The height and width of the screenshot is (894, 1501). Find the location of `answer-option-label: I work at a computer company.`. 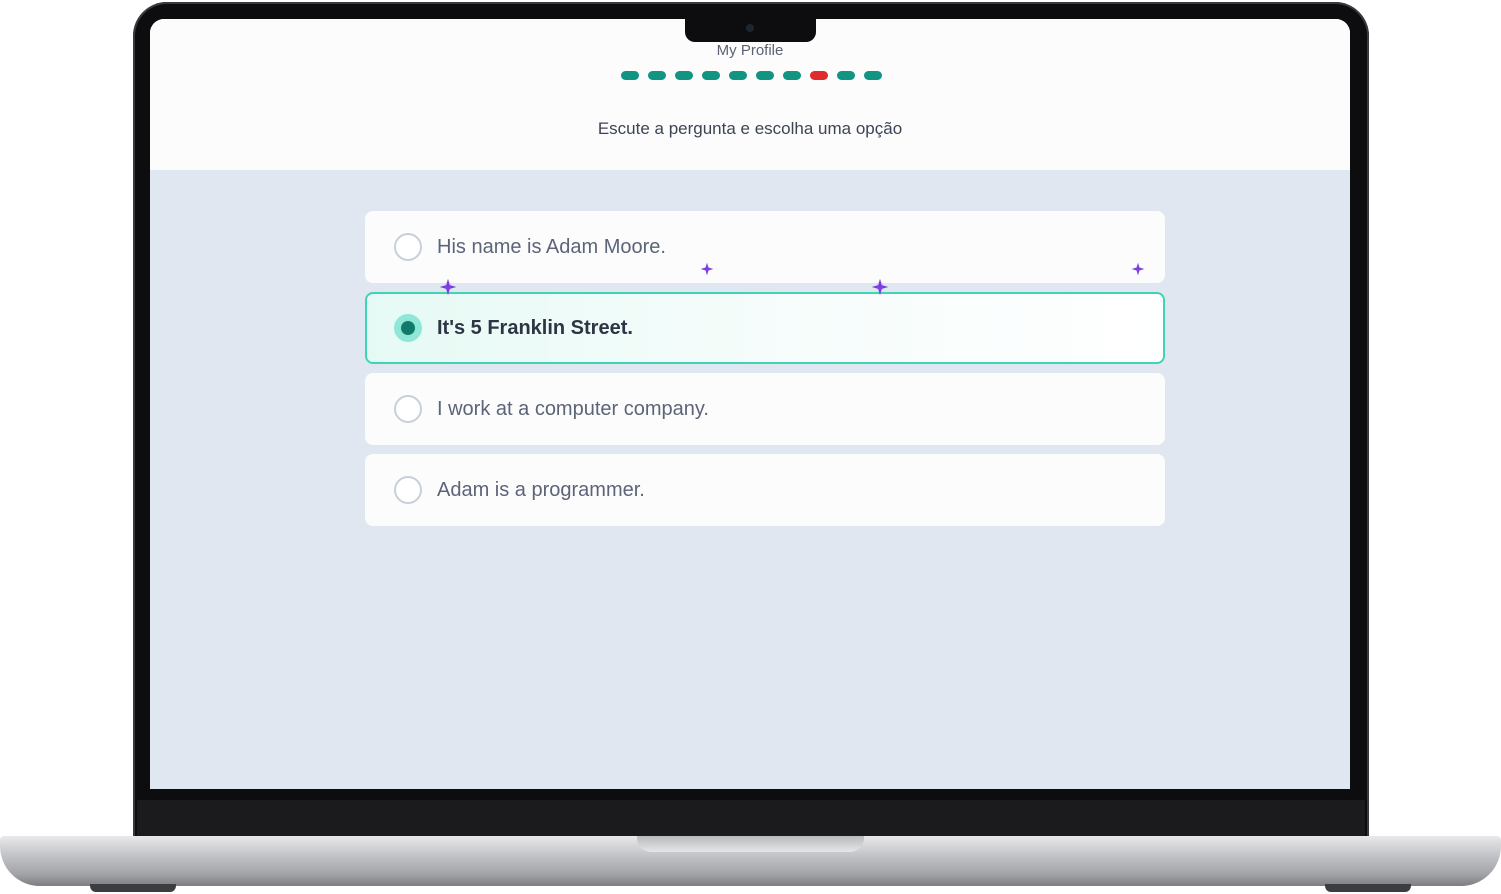

answer-option-label: I work at a computer company. is located at coordinates (573, 408).